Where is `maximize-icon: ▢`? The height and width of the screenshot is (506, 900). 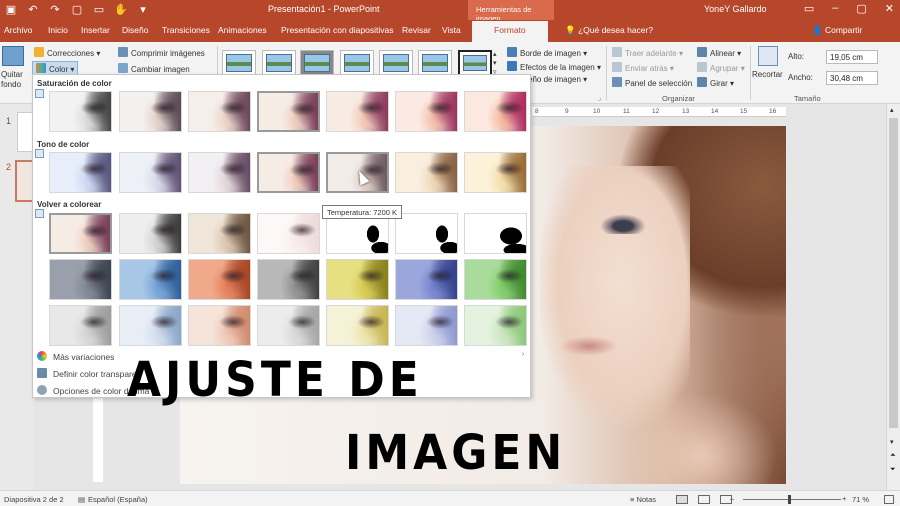
maximize-icon: ▢ is located at coordinates (861, 8).